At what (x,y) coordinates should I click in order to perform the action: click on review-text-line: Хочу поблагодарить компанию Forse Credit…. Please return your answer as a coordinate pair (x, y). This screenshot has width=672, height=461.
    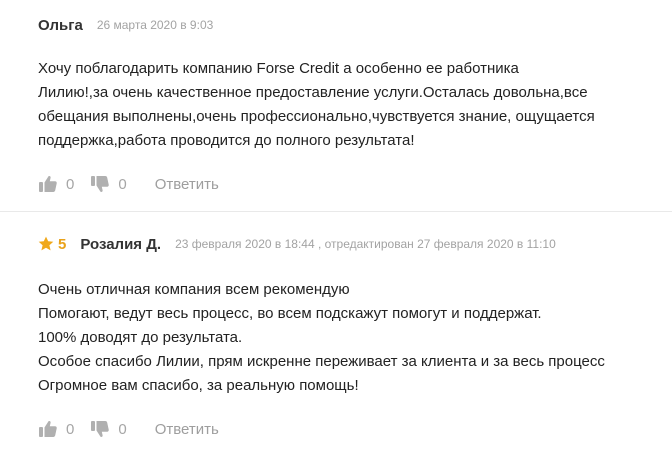
    Looking at the image, I should click on (278, 68).